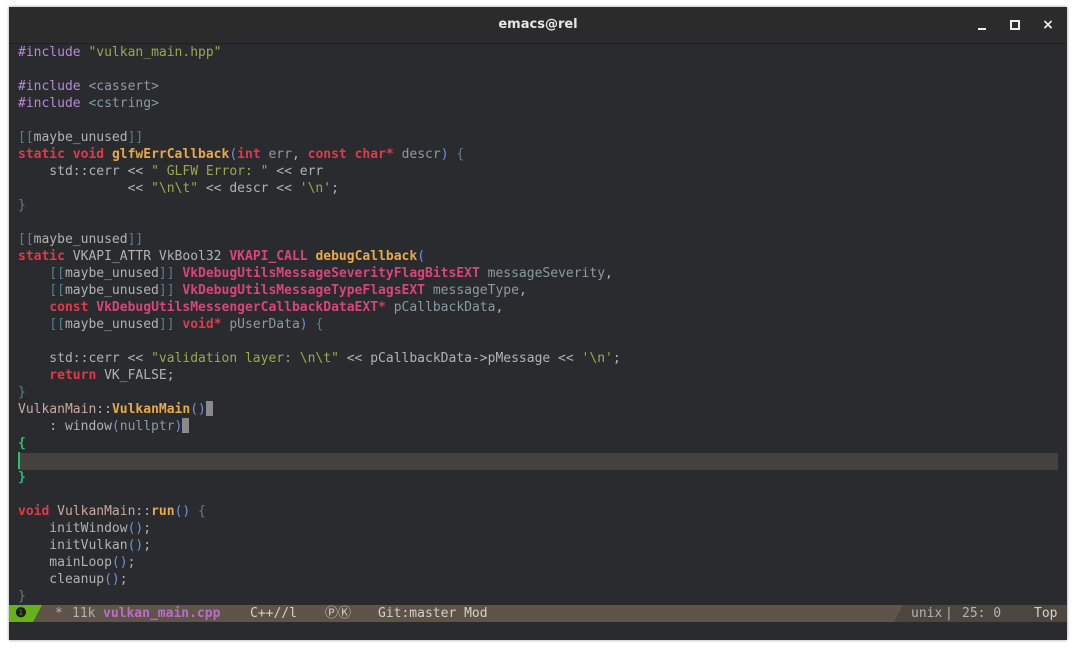 Image resolution: width=1076 pixels, height=650 pixels. I want to click on code-line: << "\n\t" << descr << '\n';, so click(178, 188).